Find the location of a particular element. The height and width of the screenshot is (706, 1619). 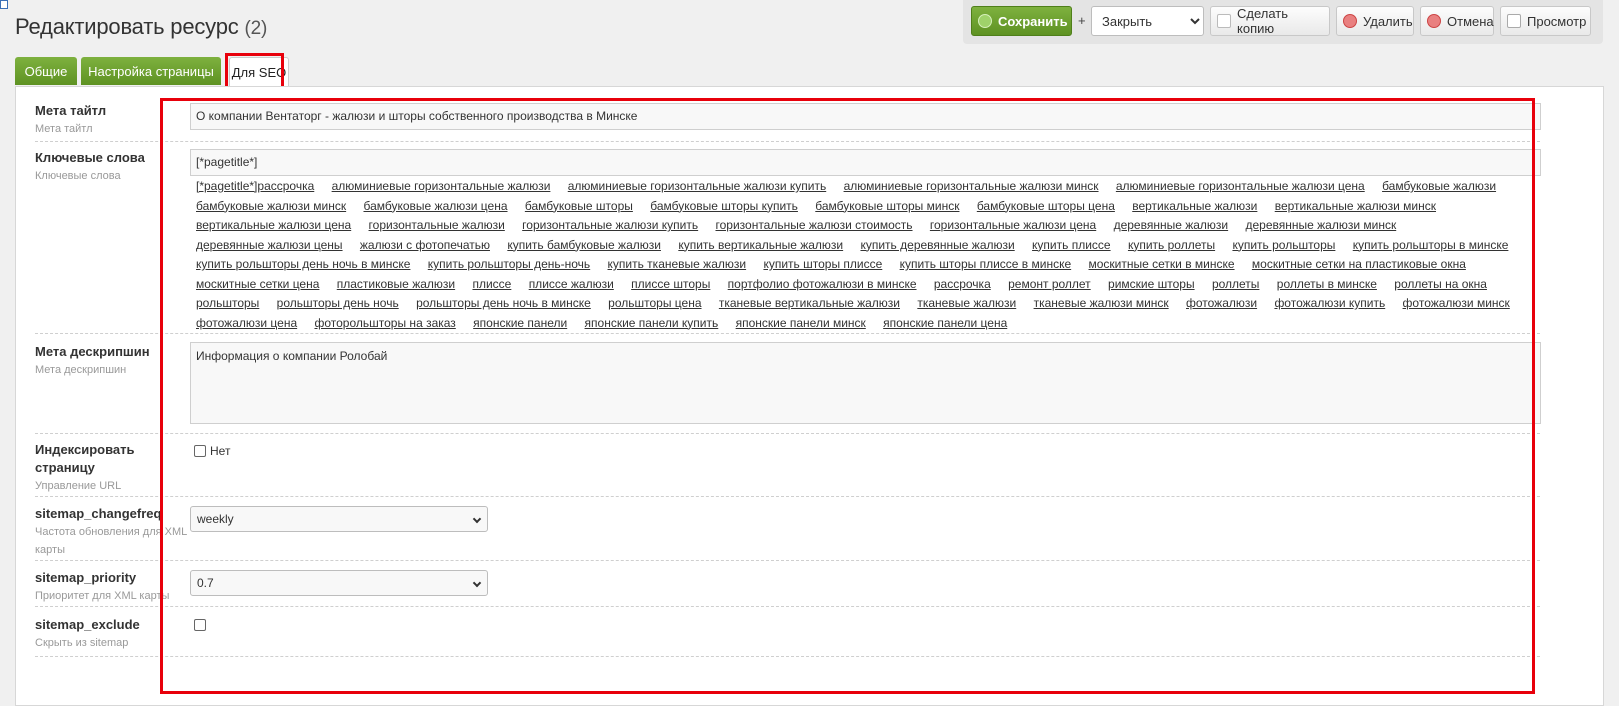

keyword-tag: фотожалюзи купить is located at coordinates (1329, 303).